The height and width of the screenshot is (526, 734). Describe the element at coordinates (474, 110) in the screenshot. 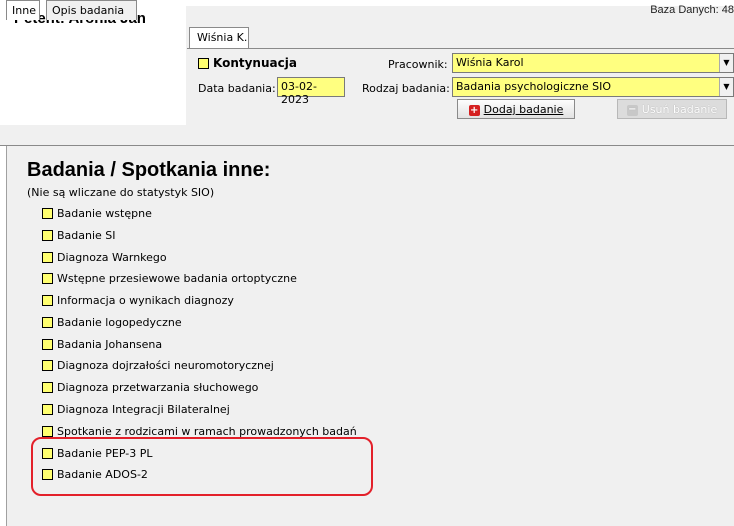

I see `plus-icon: +` at that location.